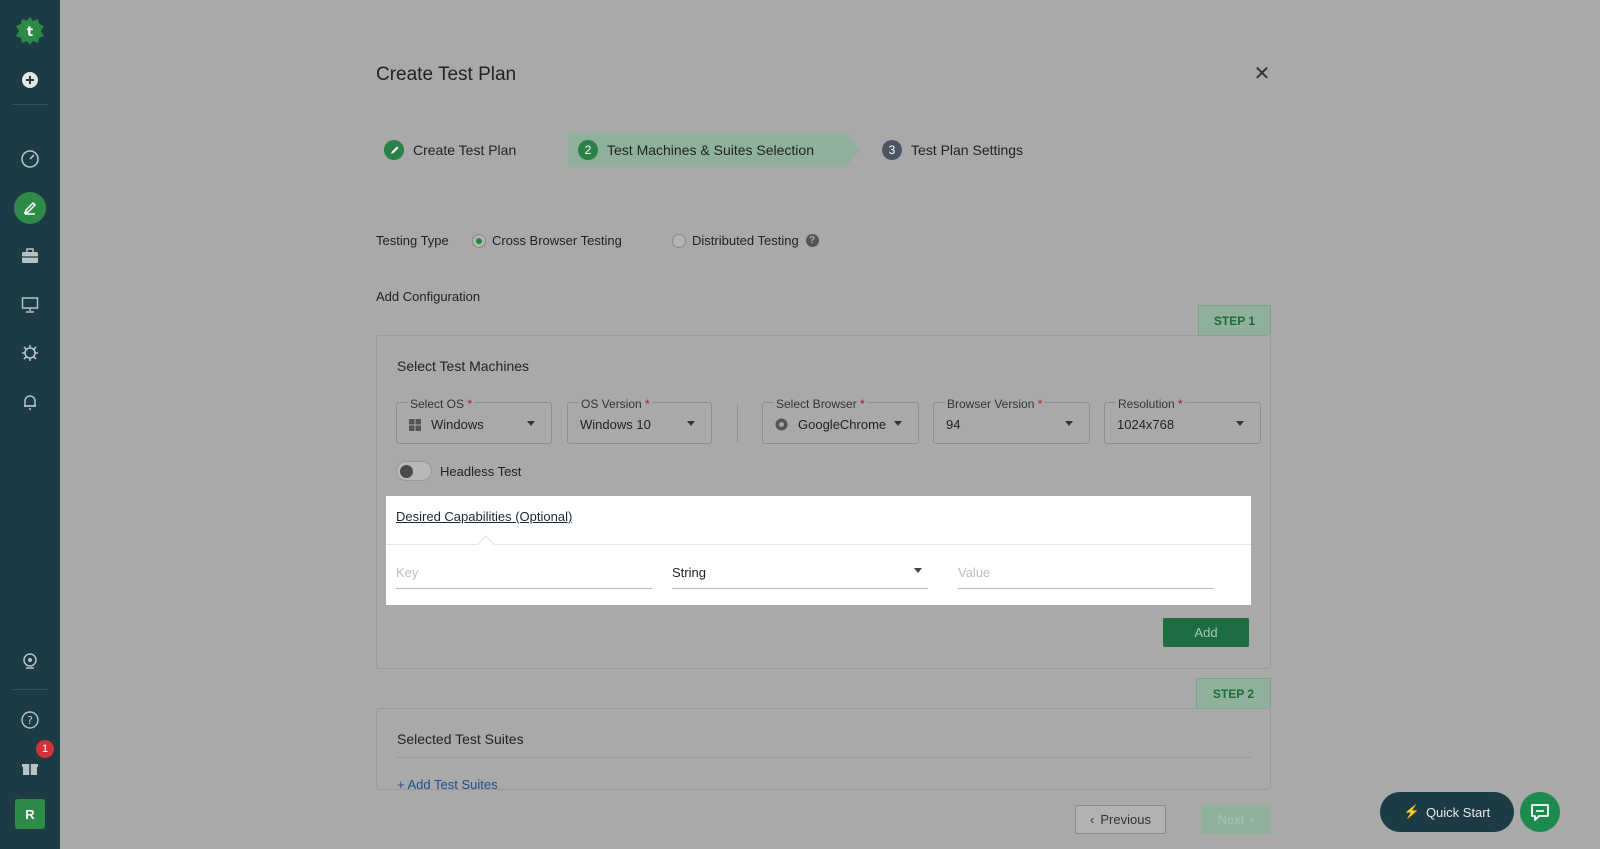 This screenshot has height=849, width=1600. I want to click on testsigma-logo-icon: t, so click(30, 31).